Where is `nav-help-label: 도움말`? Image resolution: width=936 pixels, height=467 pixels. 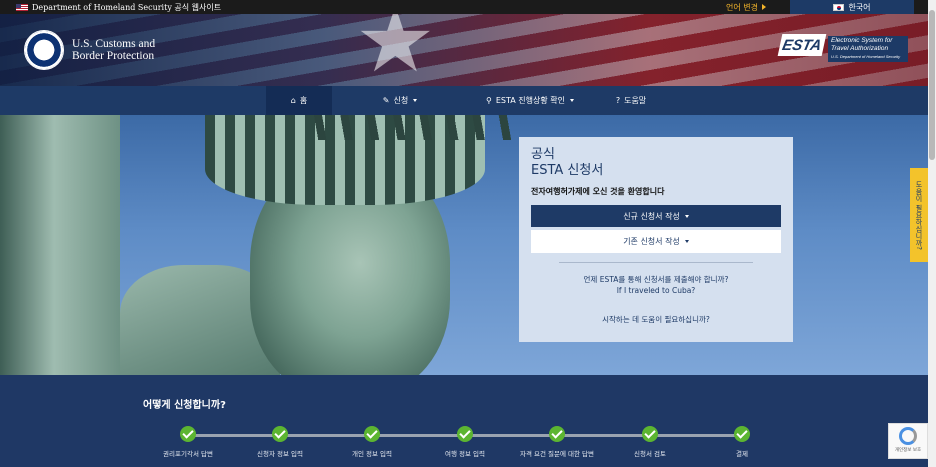
nav-help-label: 도움말 is located at coordinates (635, 100).